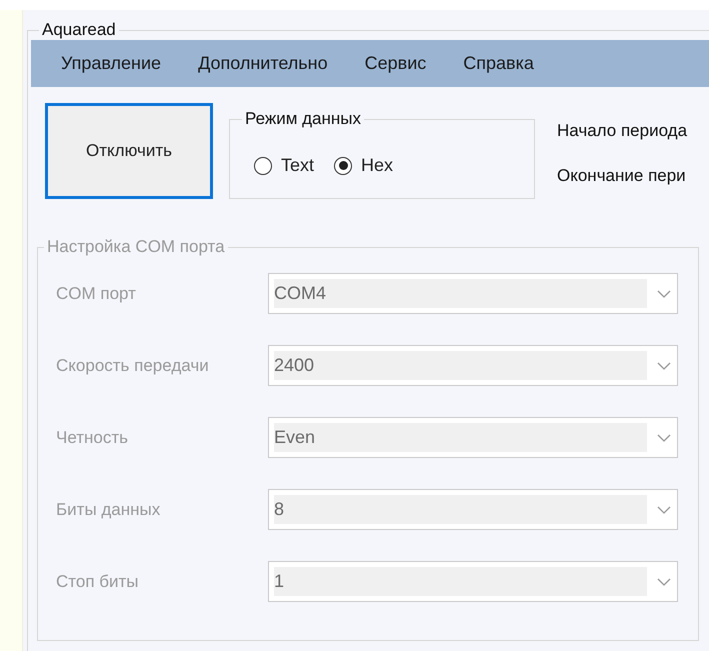  What do you see at coordinates (129, 151) in the screenshot?
I see `disconnect-button: Отключить` at bounding box center [129, 151].